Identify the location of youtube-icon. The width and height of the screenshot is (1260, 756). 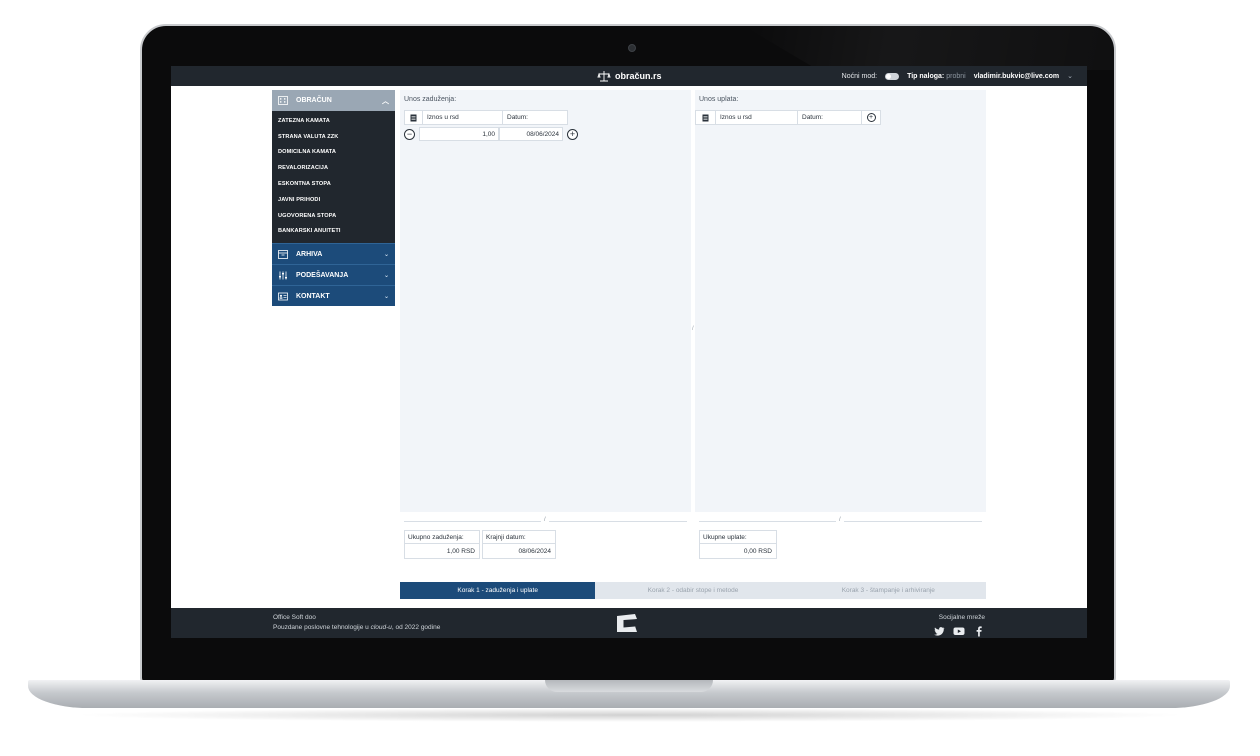
(959, 631).